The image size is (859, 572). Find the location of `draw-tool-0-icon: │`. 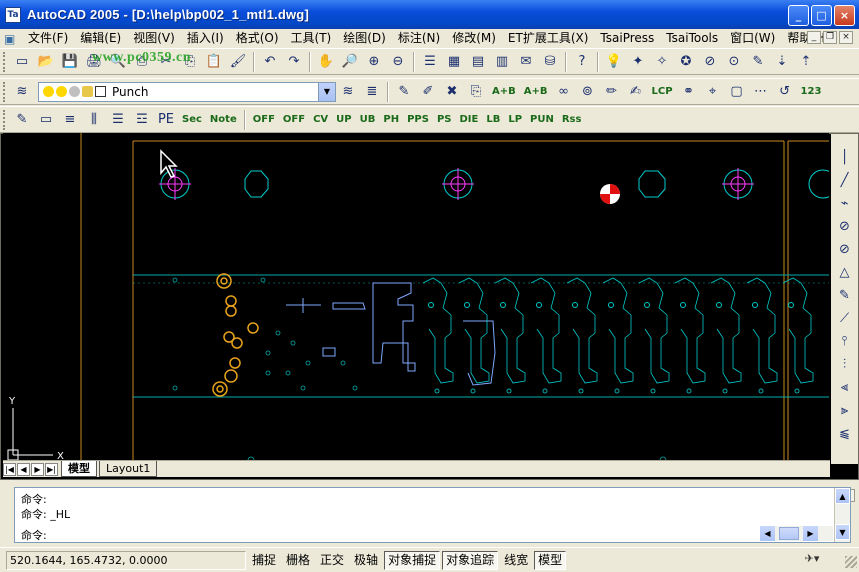

draw-tool-0-icon: │ is located at coordinates (845, 157).